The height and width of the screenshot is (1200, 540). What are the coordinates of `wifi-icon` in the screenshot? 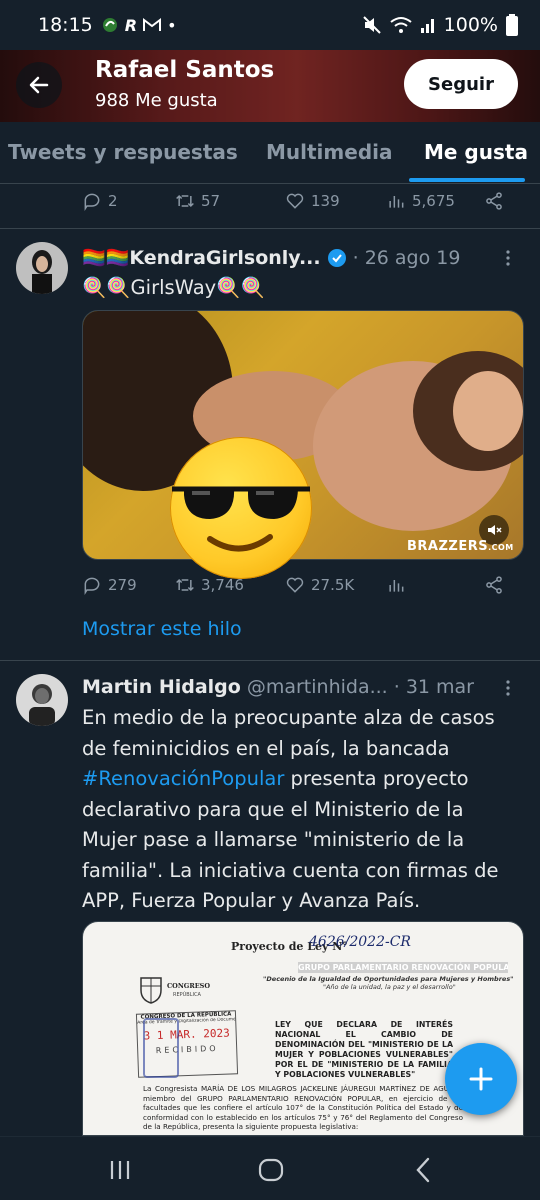 It's located at (401, 25).